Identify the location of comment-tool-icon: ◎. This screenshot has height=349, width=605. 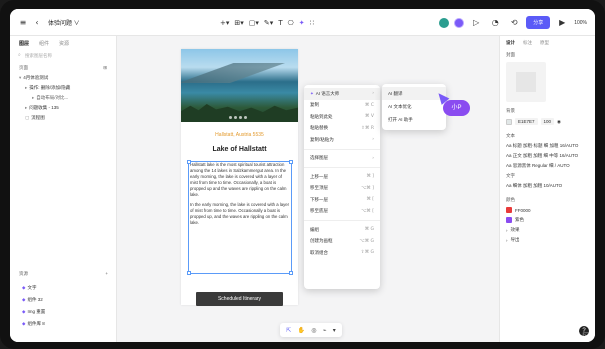
(313, 330).